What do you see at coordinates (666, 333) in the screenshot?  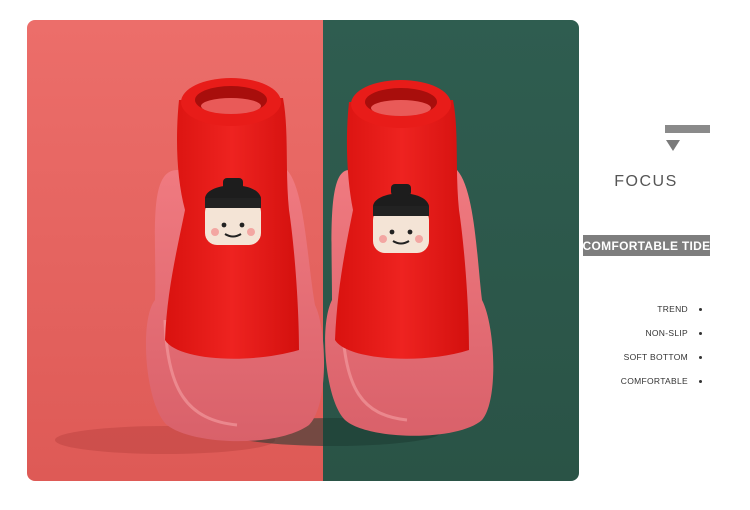 I see `feature-label: NON-SLIP` at bounding box center [666, 333].